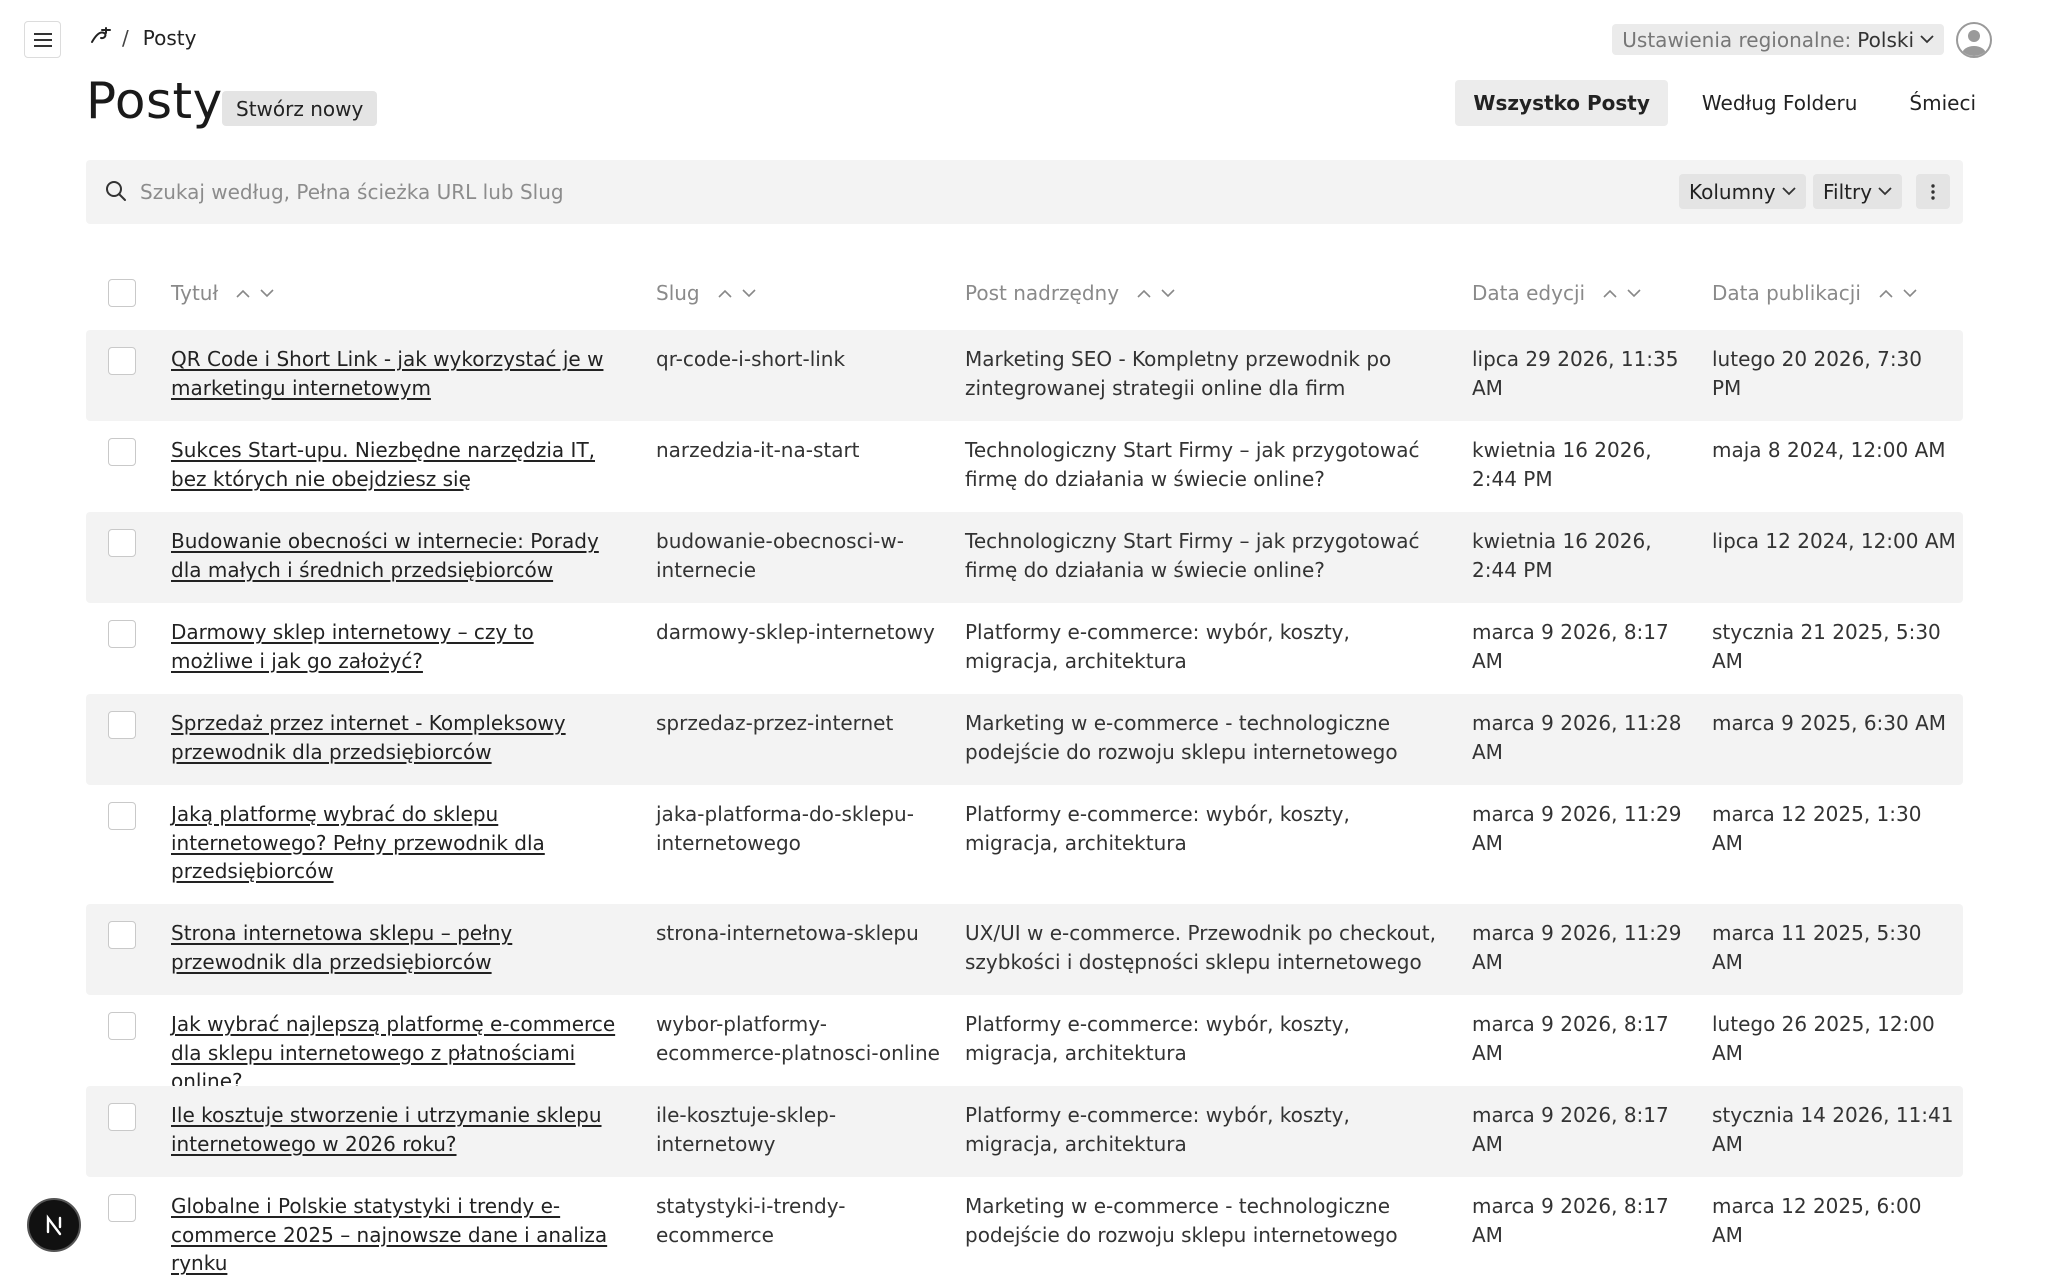 The image size is (2048, 1280). Describe the element at coordinates (42, 39) in the screenshot. I see `menu-toggle-button` at that location.